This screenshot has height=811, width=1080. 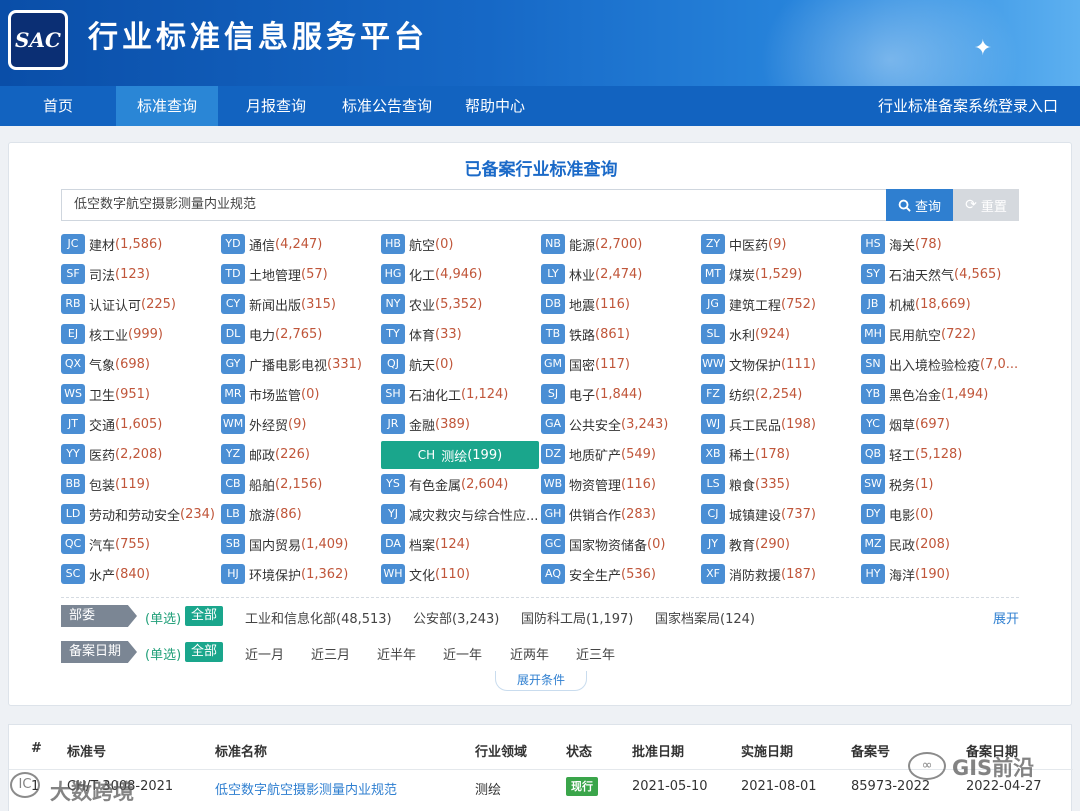 I want to click on category-hg: HG 化工 (4,946), so click(x=461, y=274).